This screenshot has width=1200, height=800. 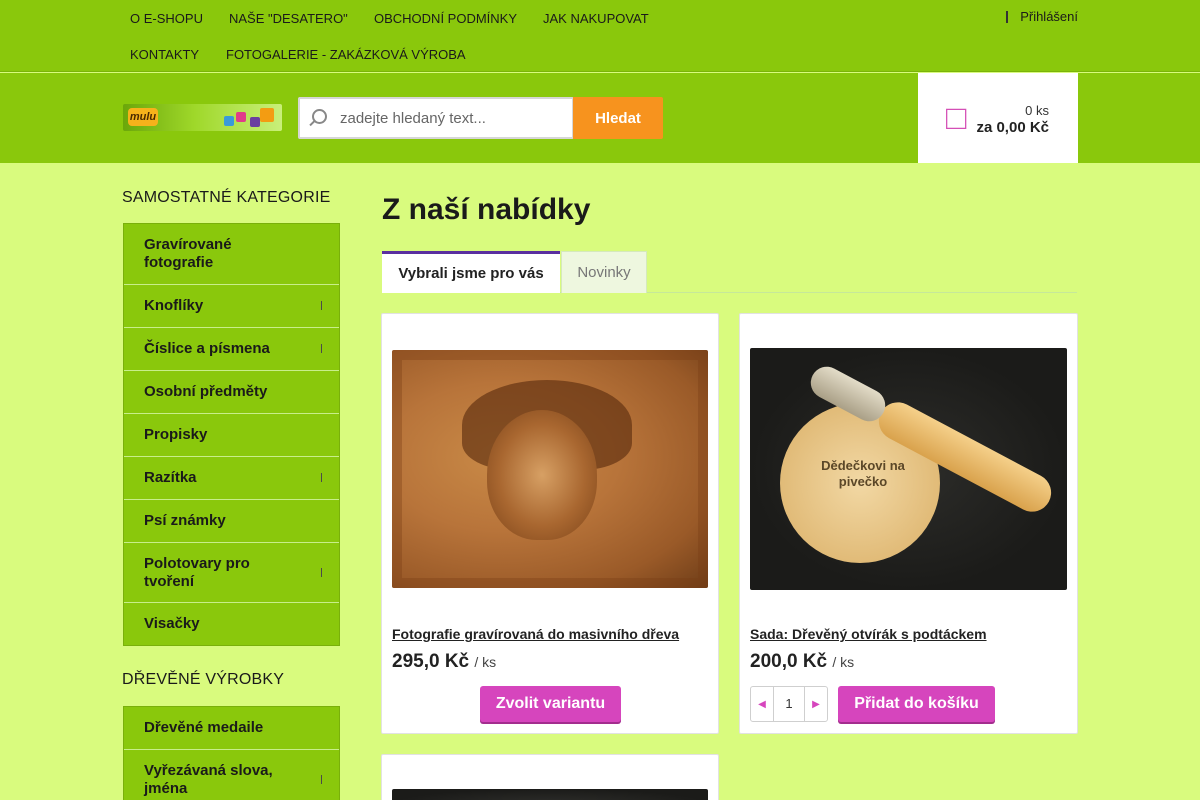 I want to click on product-card, so click(x=550, y=777).